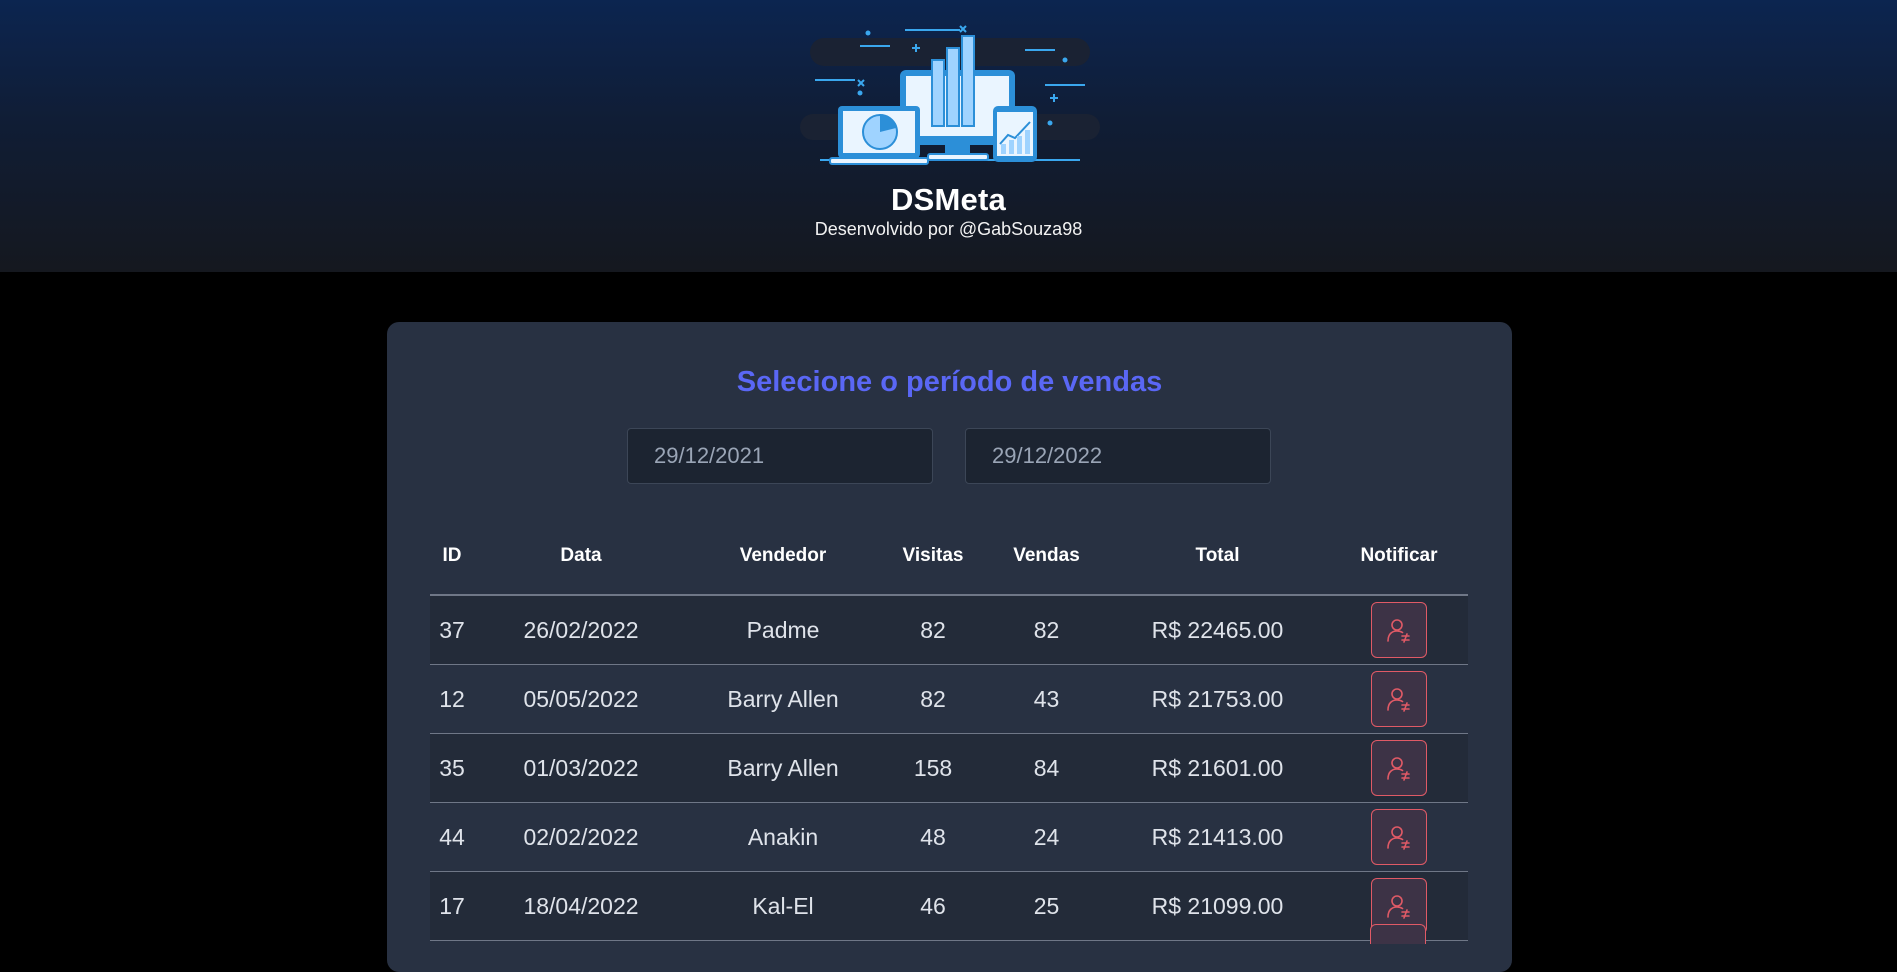  Describe the element at coordinates (581, 630) in the screenshot. I see `cell-date: 26/02/2022` at that location.